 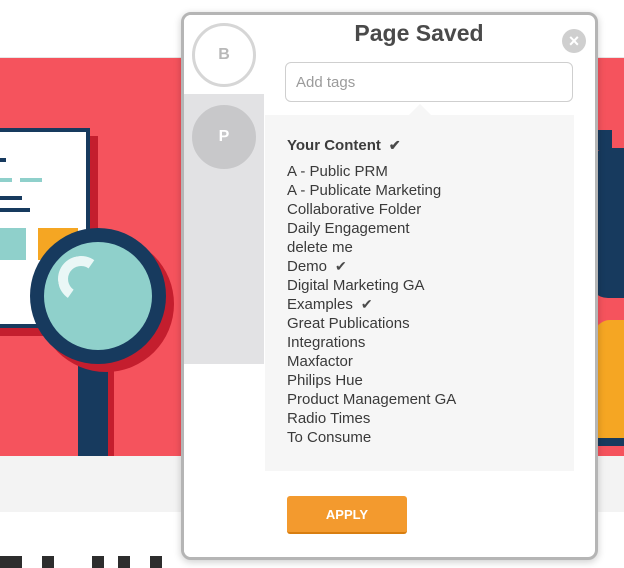 What do you see at coordinates (371, 361) in the screenshot?
I see `content-list-item: Maxfactor` at bounding box center [371, 361].